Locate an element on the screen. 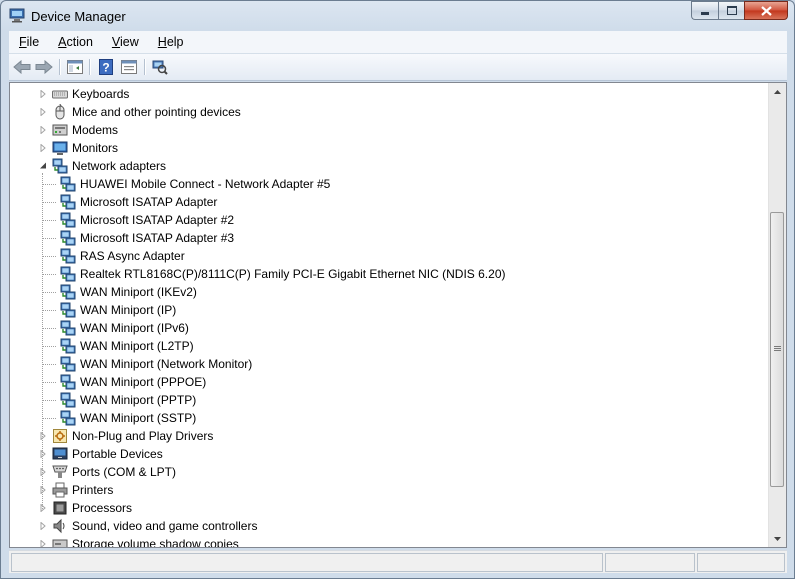 This screenshot has height=579, width=795. close-button is located at coordinates (766, 10).